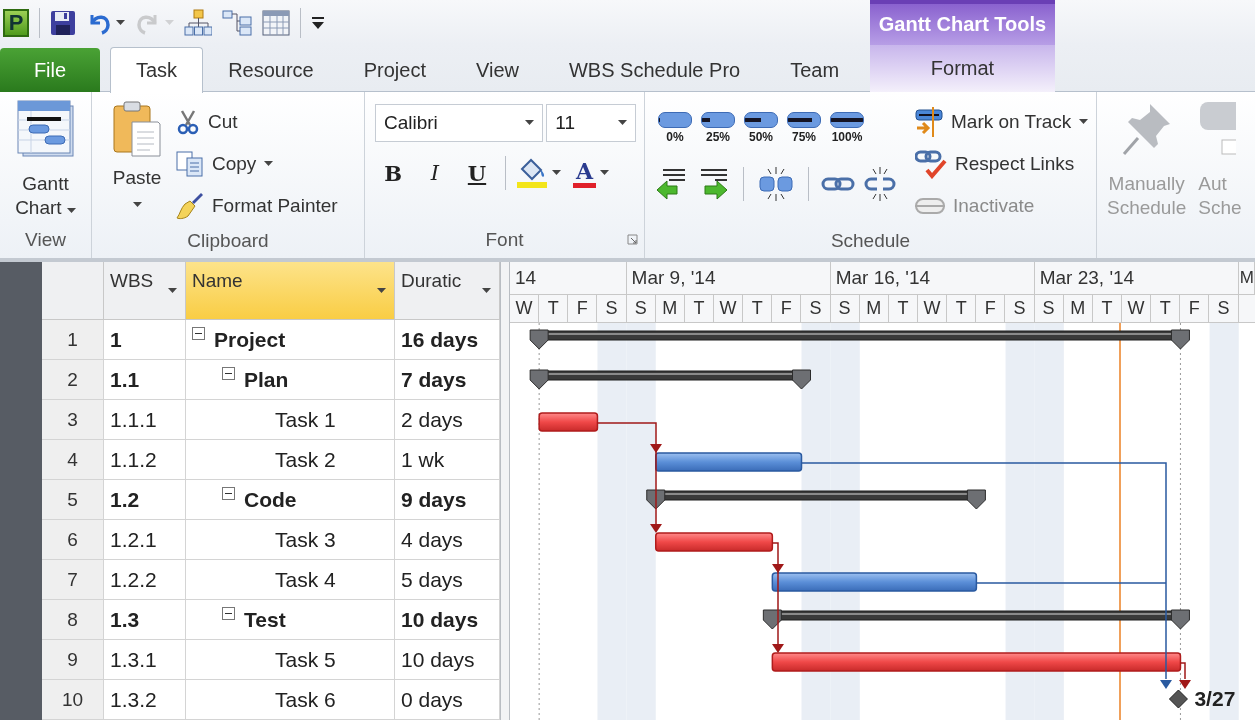 Image resolution: width=1255 pixels, height=720 pixels. Describe the element at coordinates (257, 122) in the screenshot. I see `clipboard-command: Cut` at that location.